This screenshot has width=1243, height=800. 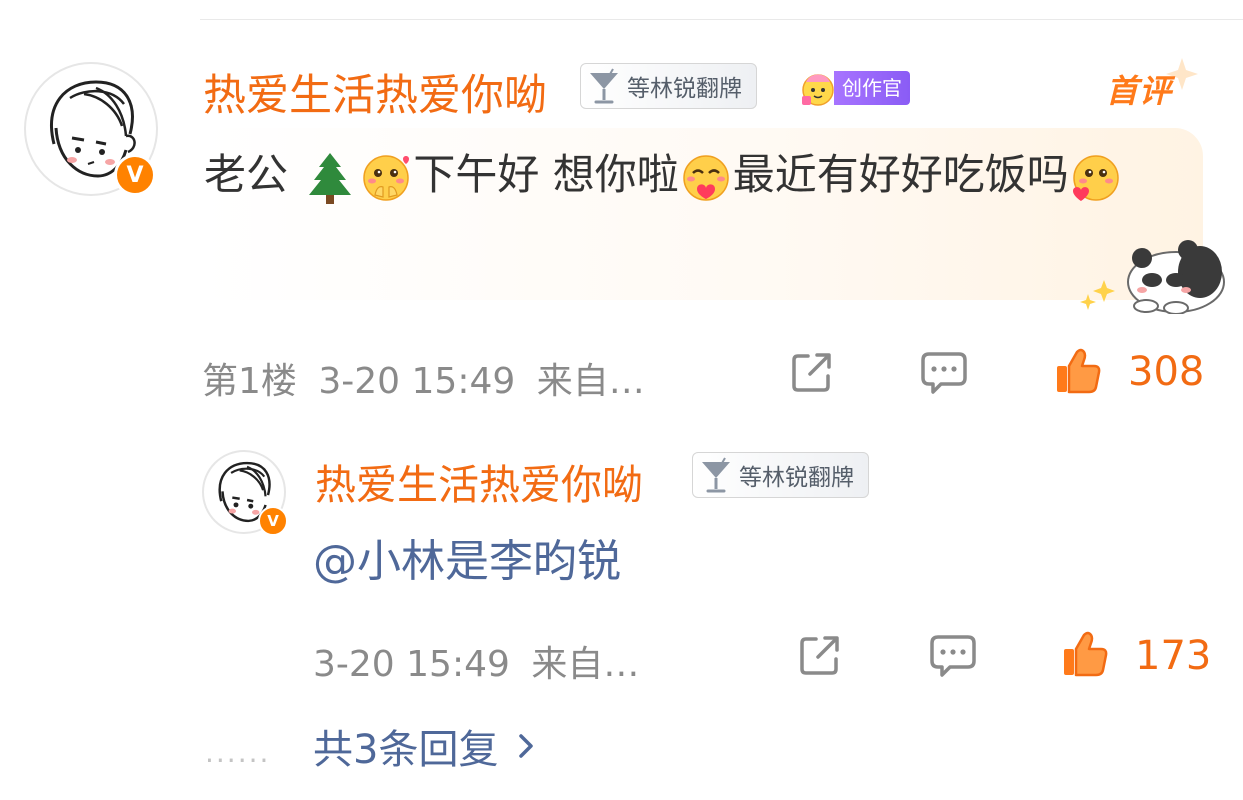 What do you see at coordinates (1139, 91) in the screenshot?
I see `first-comment-label: 首评` at bounding box center [1139, 91].